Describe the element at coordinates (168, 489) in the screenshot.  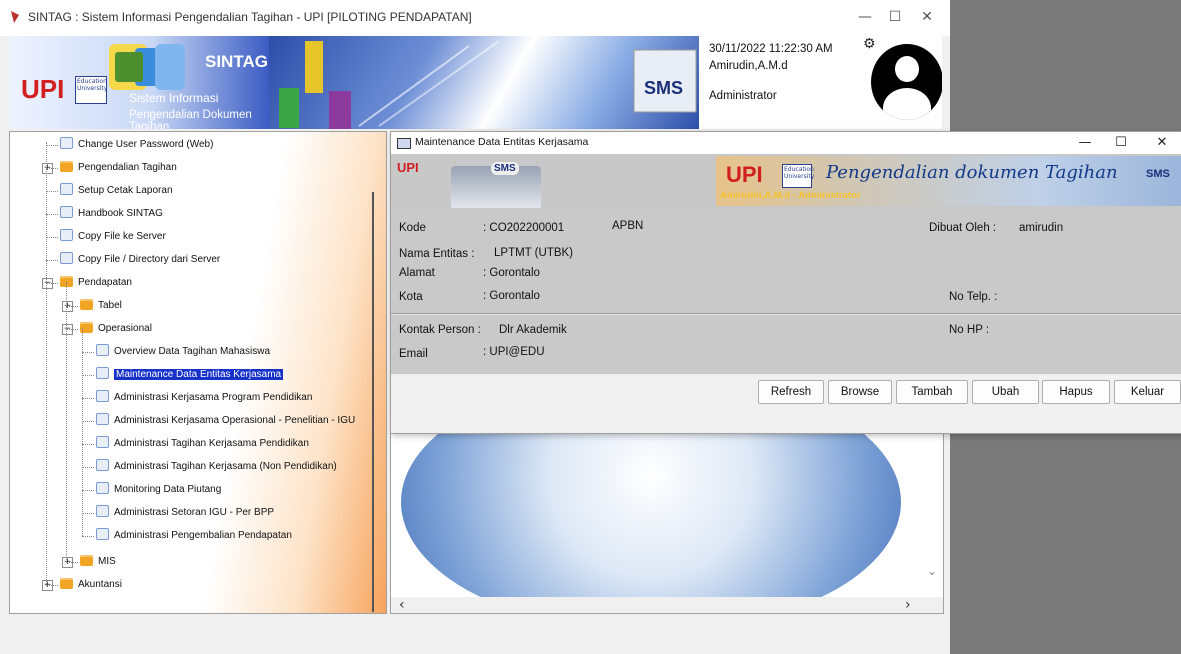
I see `tree-item-label: Monitoring Data Piutang` at that location.